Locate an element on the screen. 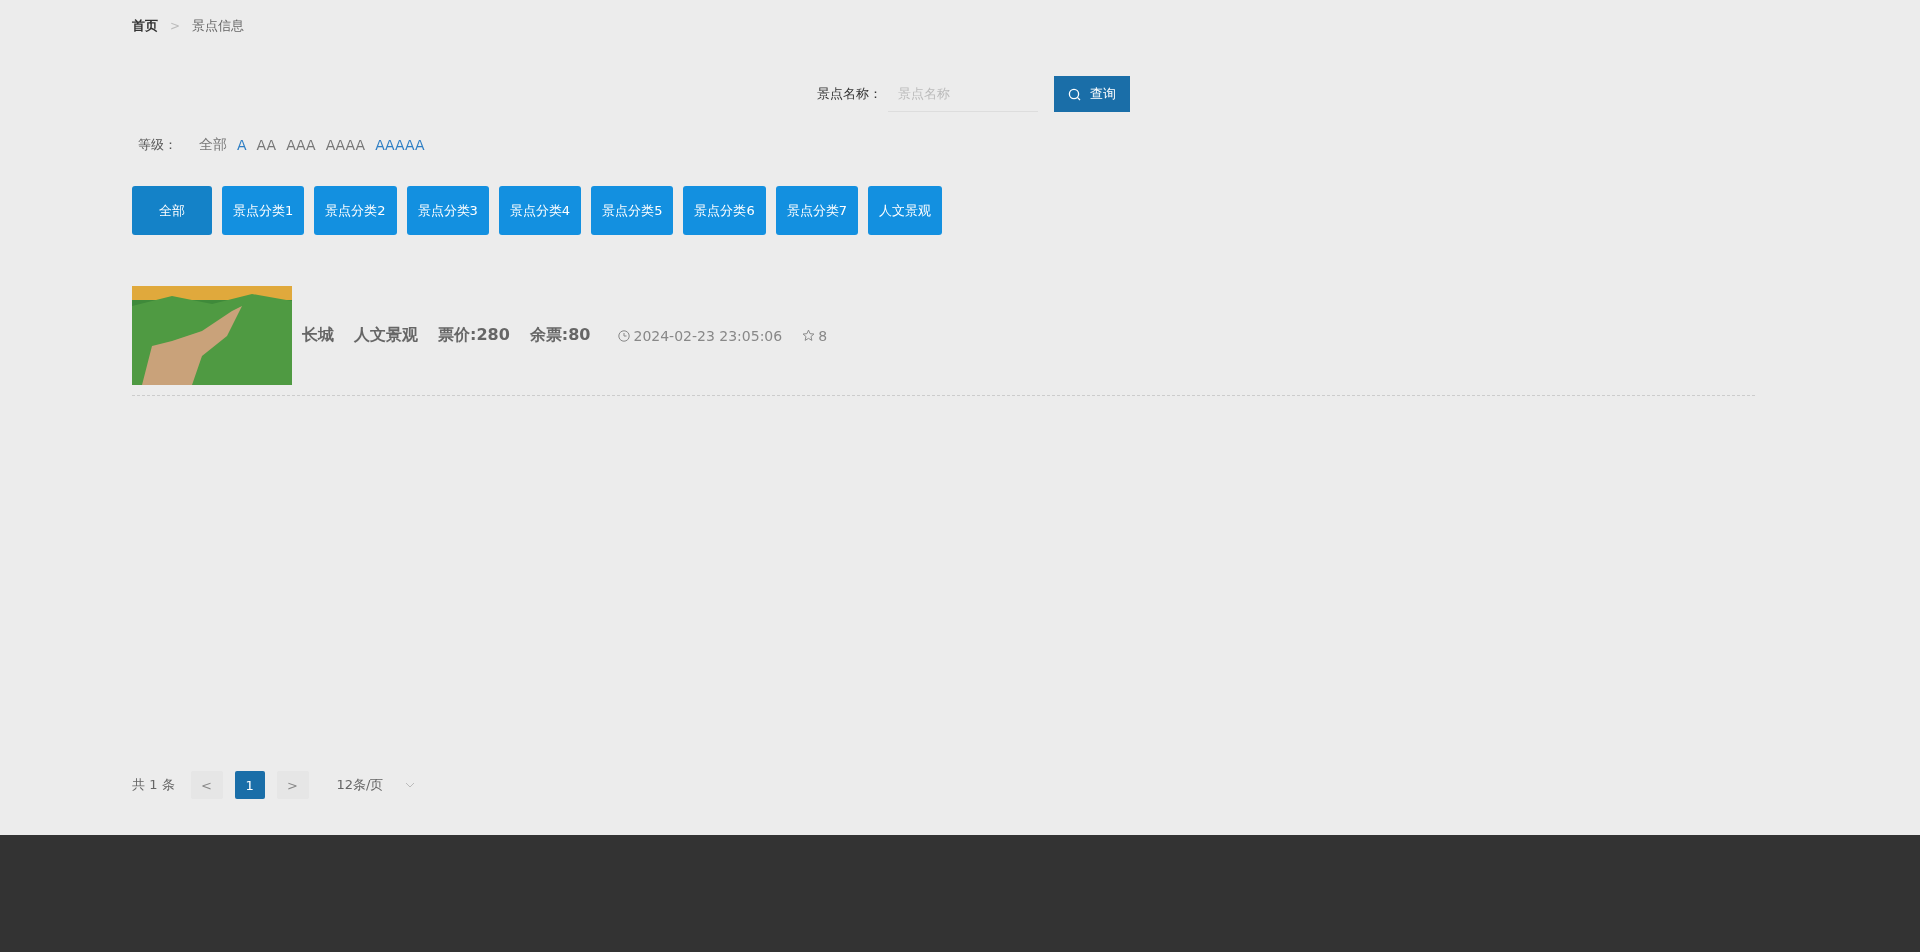 Image resolution: width=1920 pixels, height=952 pixels. category-button: 景点分类1 is located at coordinates (263, 210).